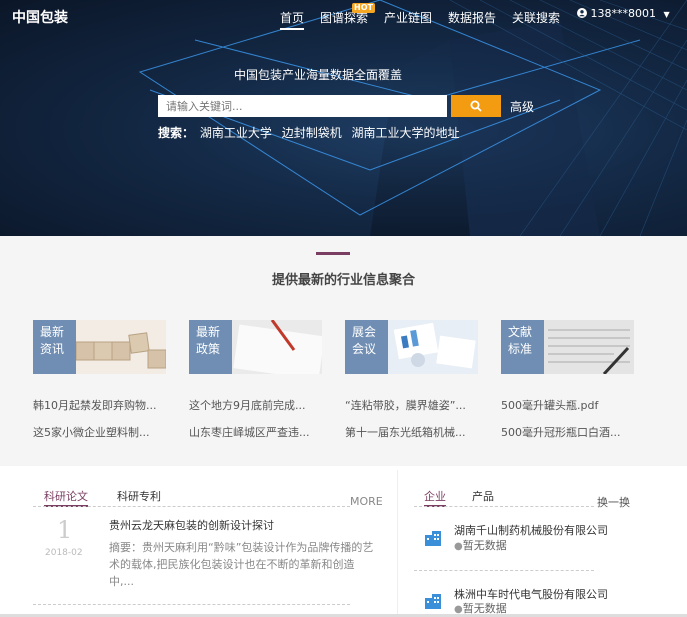 The height and width of the screenshot is (617, 687). What do you see at coordinates (366, 347) in the screenshot?
I see `card-tag: 展会 会议` at bounding box center [366, 347].